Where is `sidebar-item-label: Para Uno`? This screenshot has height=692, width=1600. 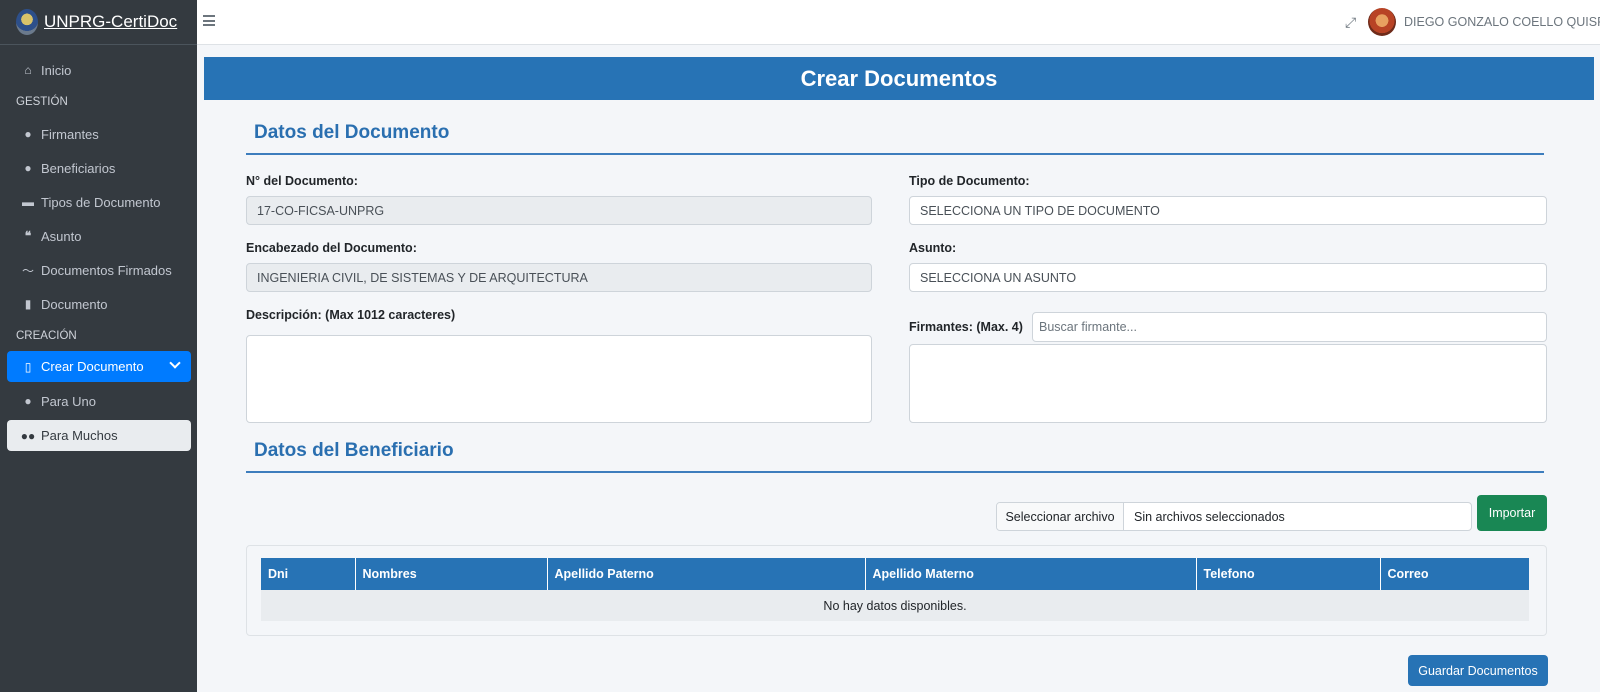 sidebar-item-label: Para Uno is located at coordinates (68, 401).